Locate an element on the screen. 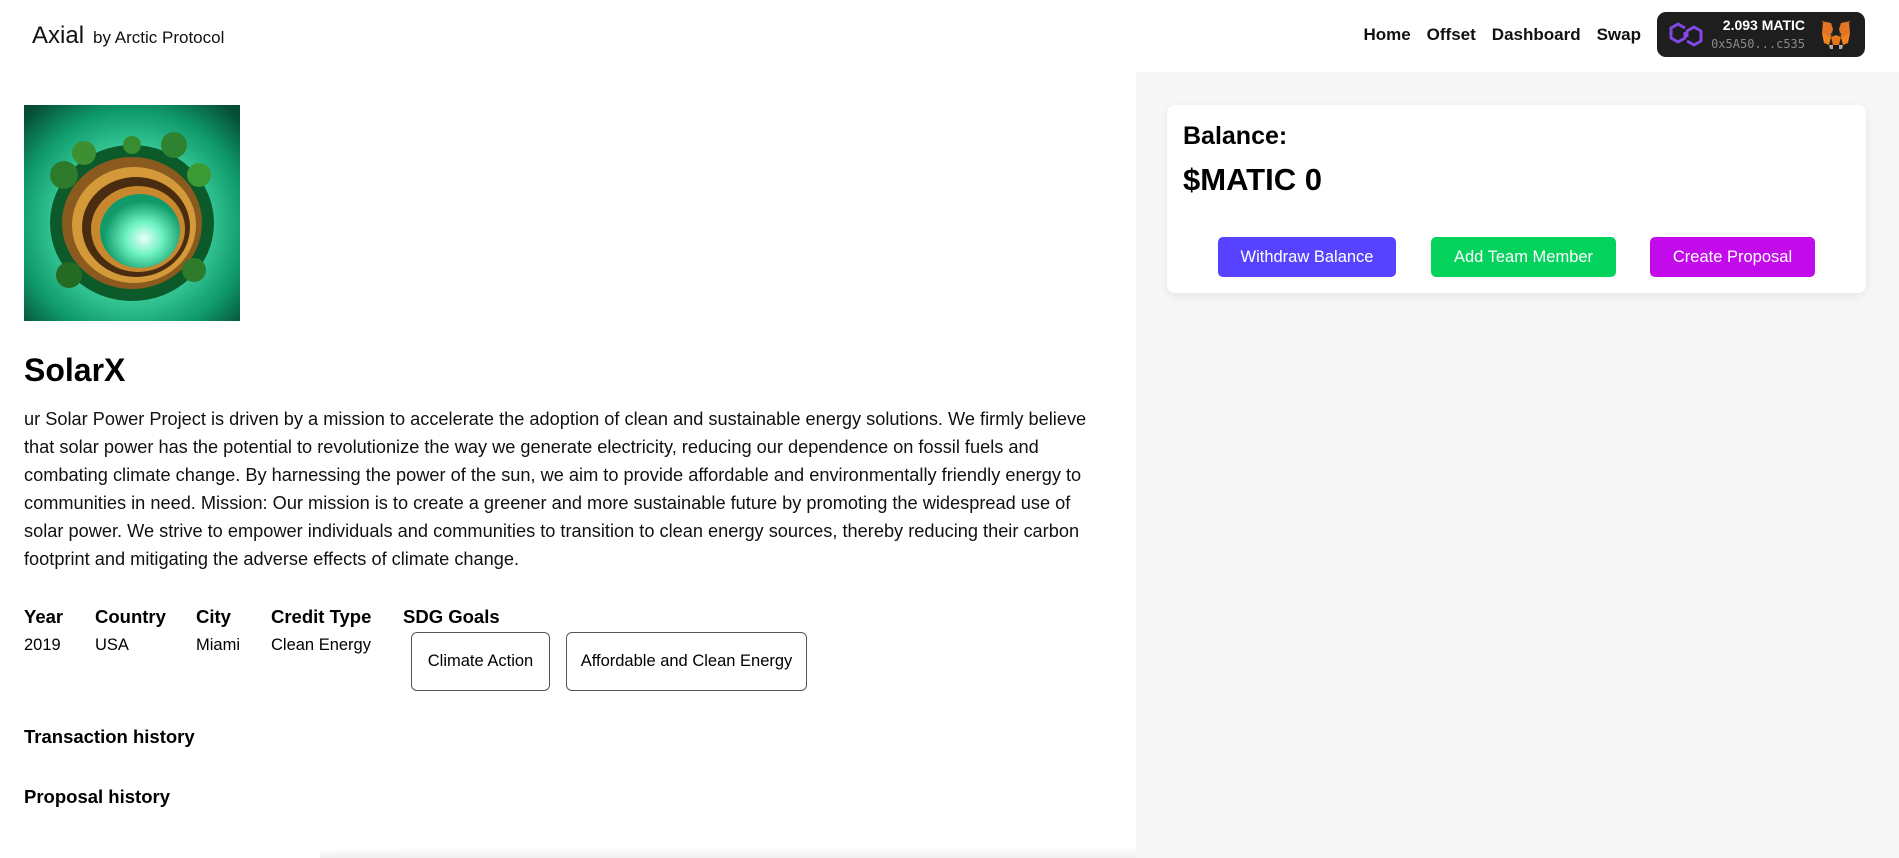  meta-year-label: Year is located at coordinates (44, 616).